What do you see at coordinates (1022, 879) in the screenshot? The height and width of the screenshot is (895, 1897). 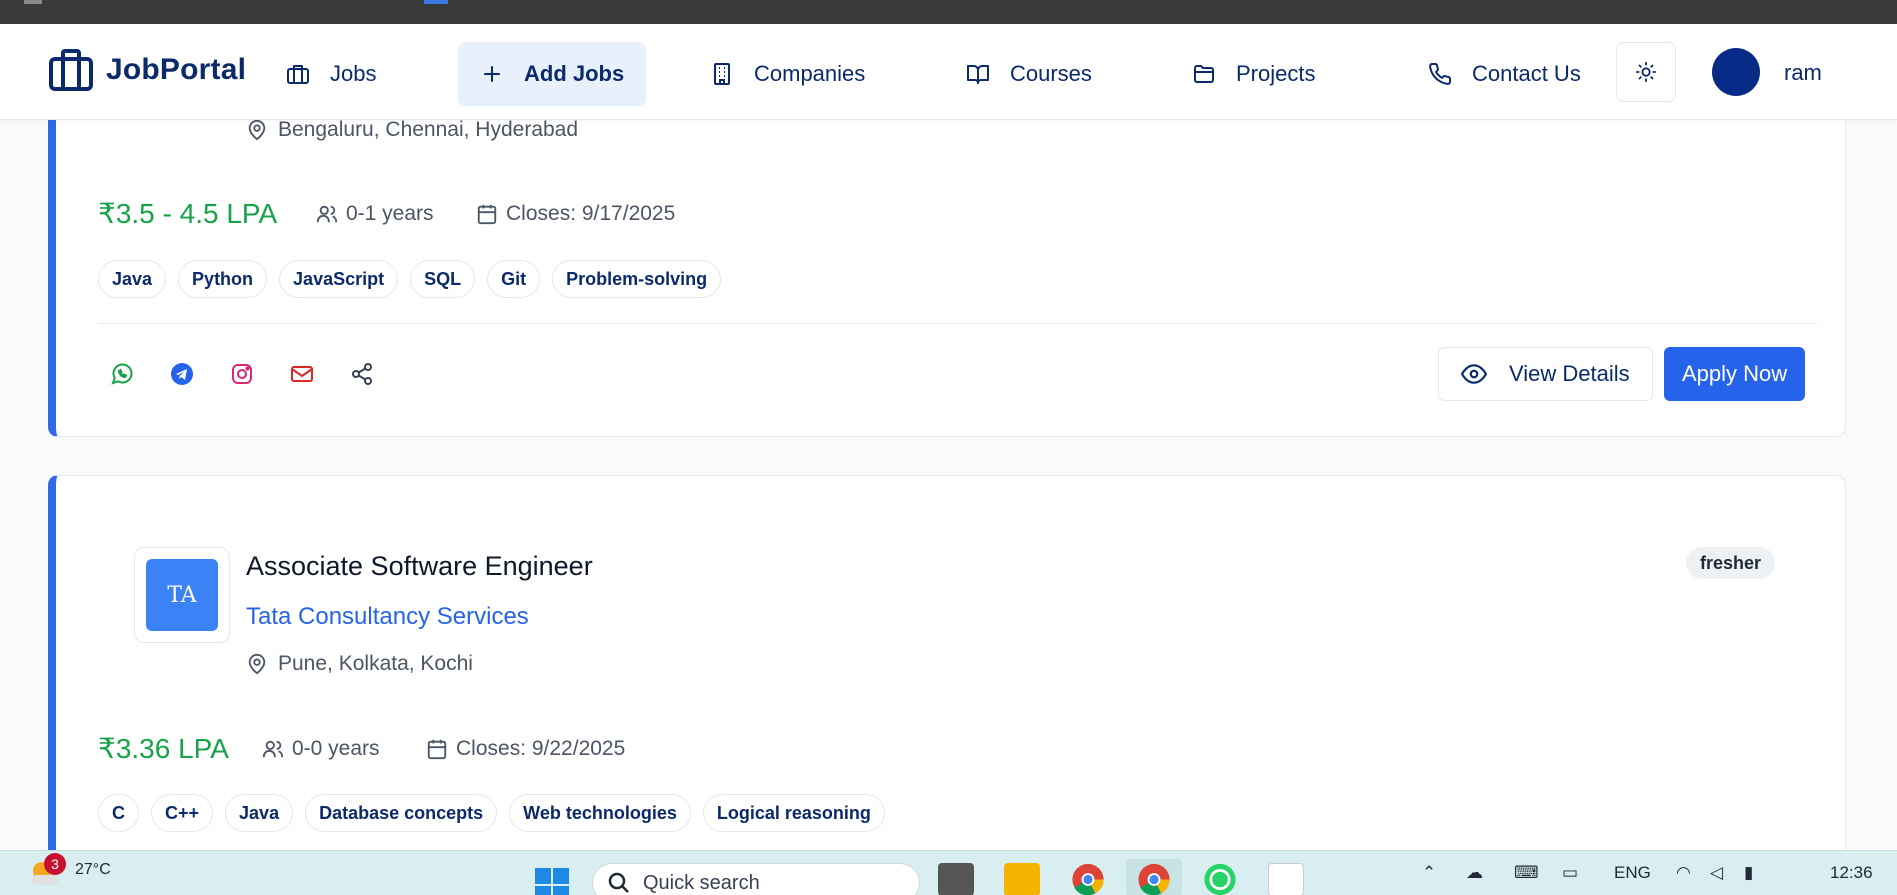 I see `file-explorer-icon` at bounding box center [1022, 879].